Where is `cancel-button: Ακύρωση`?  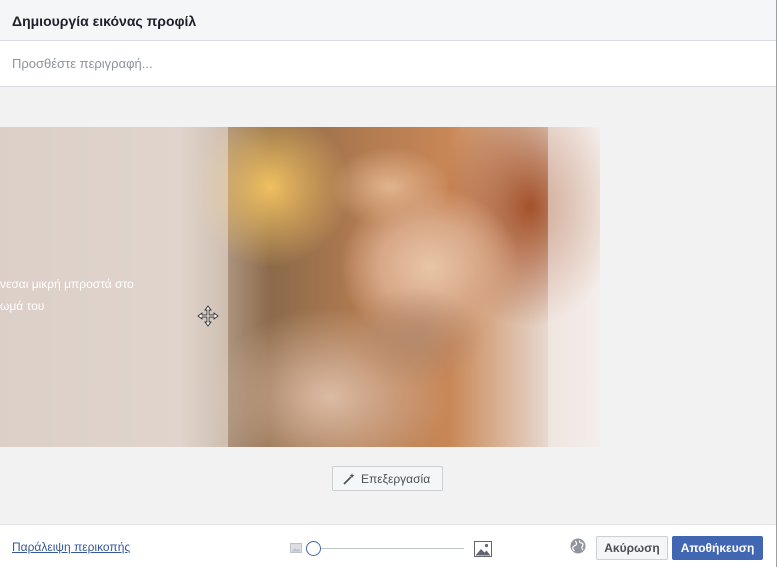 cancel-button: Ακύρωση is located at coordinates (632, 548).